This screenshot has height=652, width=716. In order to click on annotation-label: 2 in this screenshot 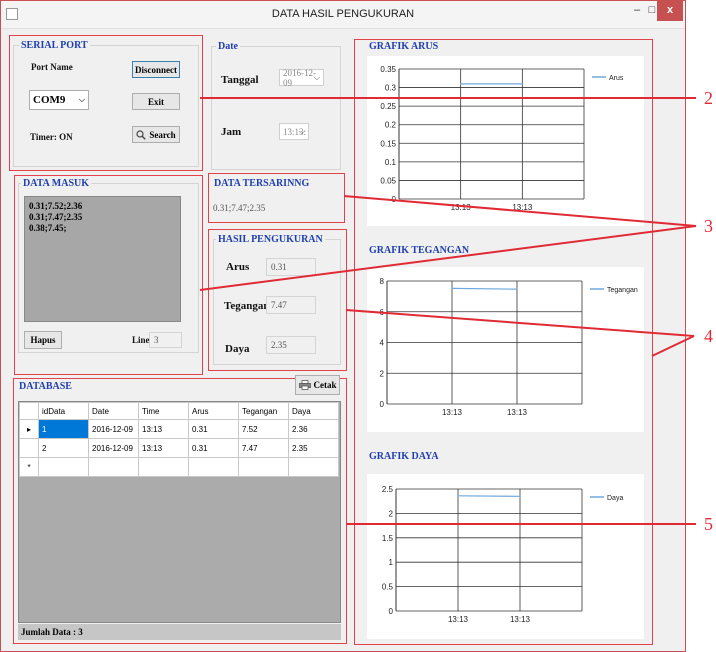, I will do `click(708, 98)`.